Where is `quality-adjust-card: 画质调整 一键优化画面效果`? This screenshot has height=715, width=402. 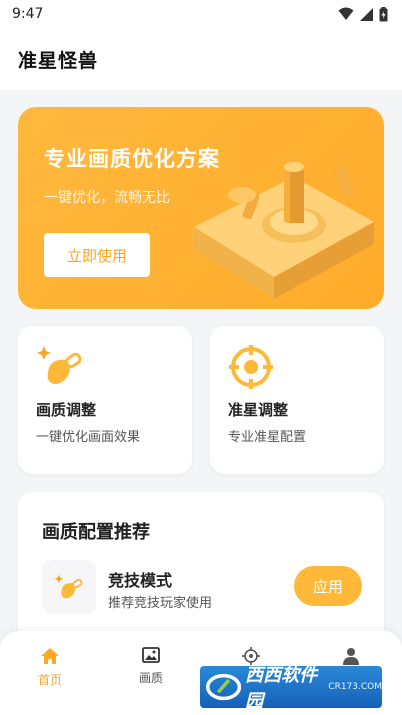
quality-adjust-card: 画质调整 一键优化画面效果 is located at coordinates (105, 400).